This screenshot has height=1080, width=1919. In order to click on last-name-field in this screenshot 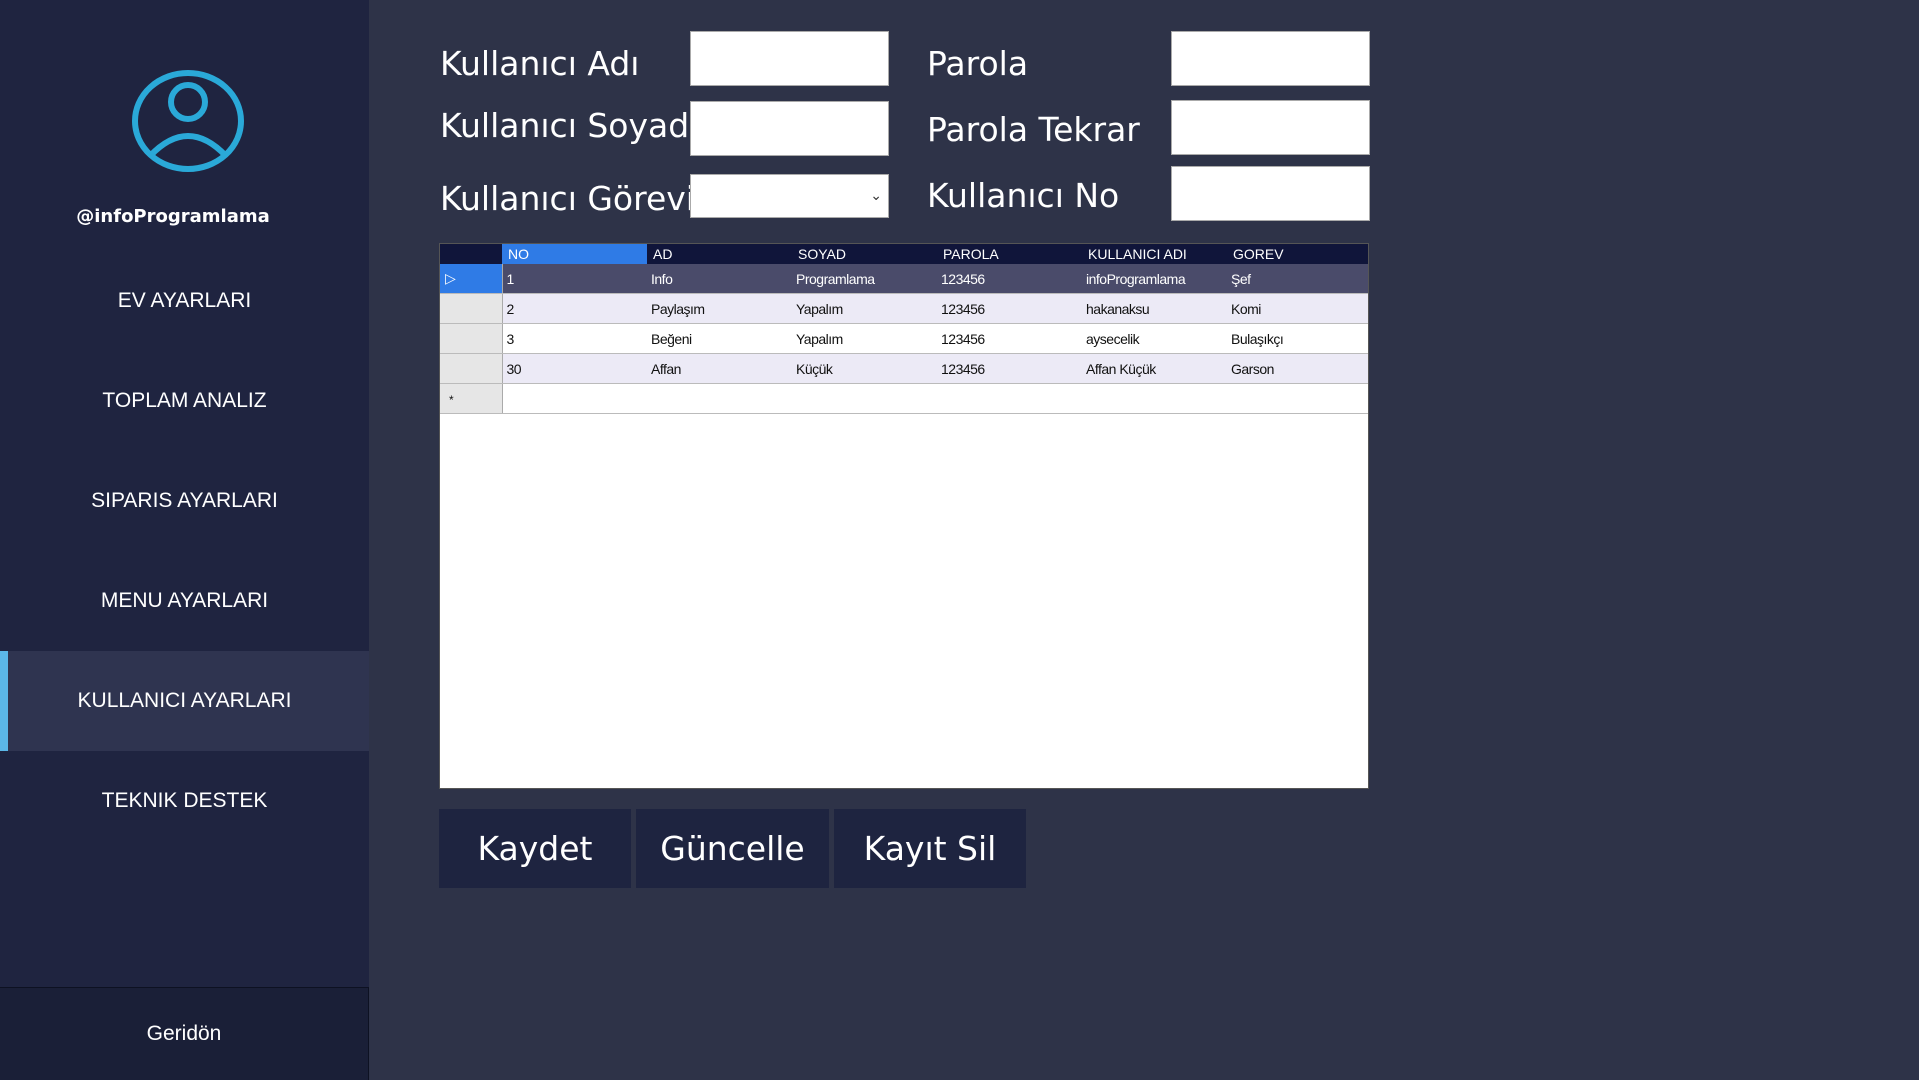, I will do `click(789, 128)`.